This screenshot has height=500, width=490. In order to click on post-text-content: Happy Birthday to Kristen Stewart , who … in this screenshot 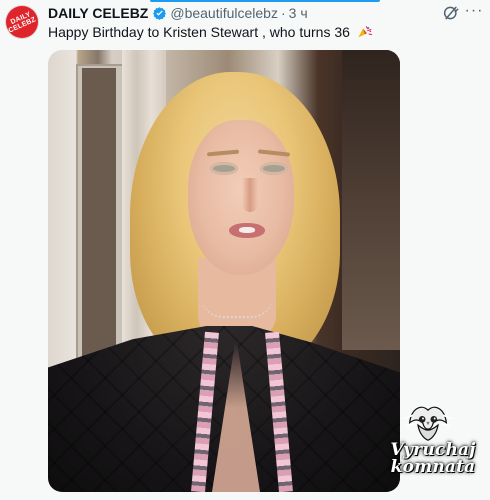, I will do `click(199, 32)`.